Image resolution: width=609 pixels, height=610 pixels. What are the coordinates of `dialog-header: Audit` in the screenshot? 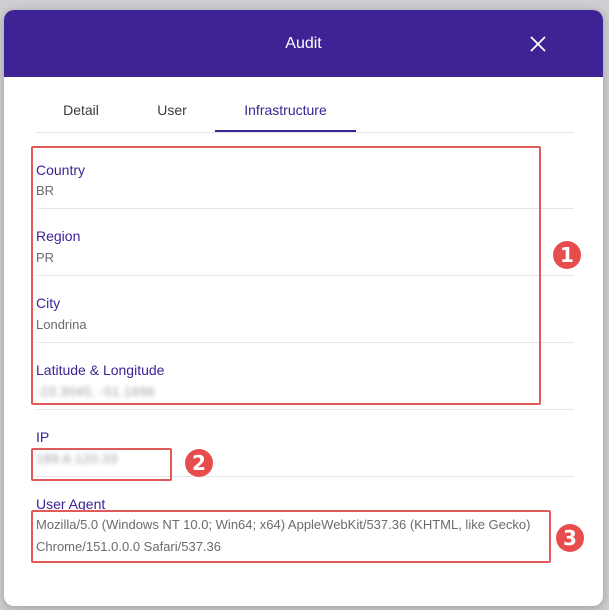 It's located at (303, 43).